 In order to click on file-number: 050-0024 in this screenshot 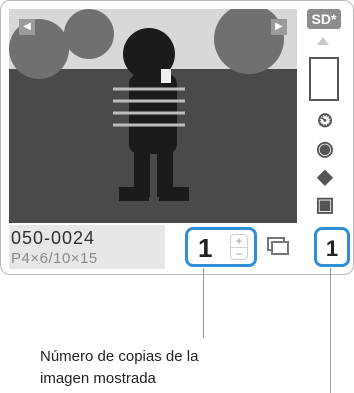, I will do `click(53, 238)`.